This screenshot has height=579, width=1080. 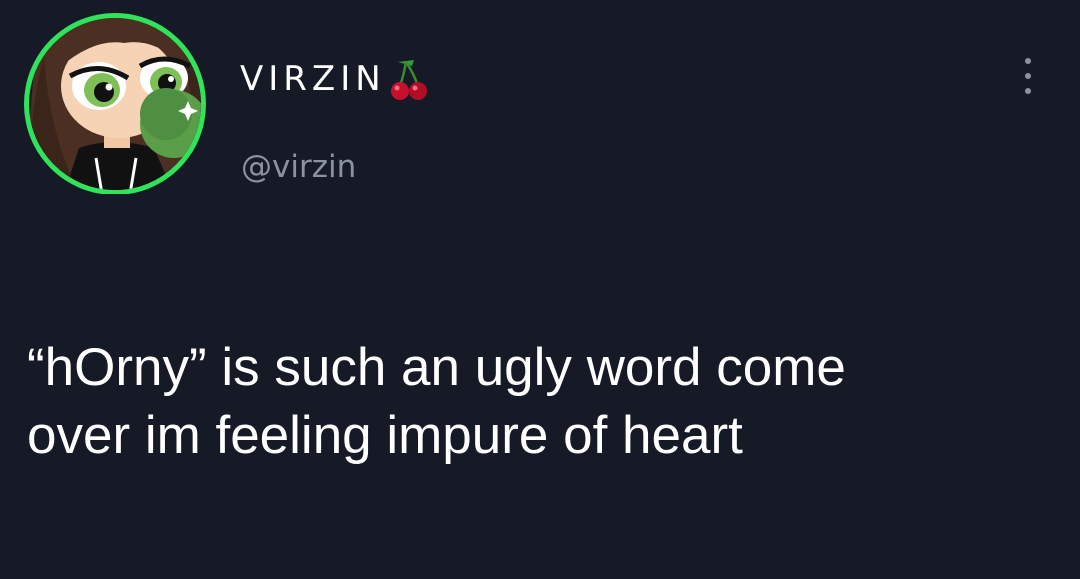 I want to click on avatar, so click(x=115, y=101).